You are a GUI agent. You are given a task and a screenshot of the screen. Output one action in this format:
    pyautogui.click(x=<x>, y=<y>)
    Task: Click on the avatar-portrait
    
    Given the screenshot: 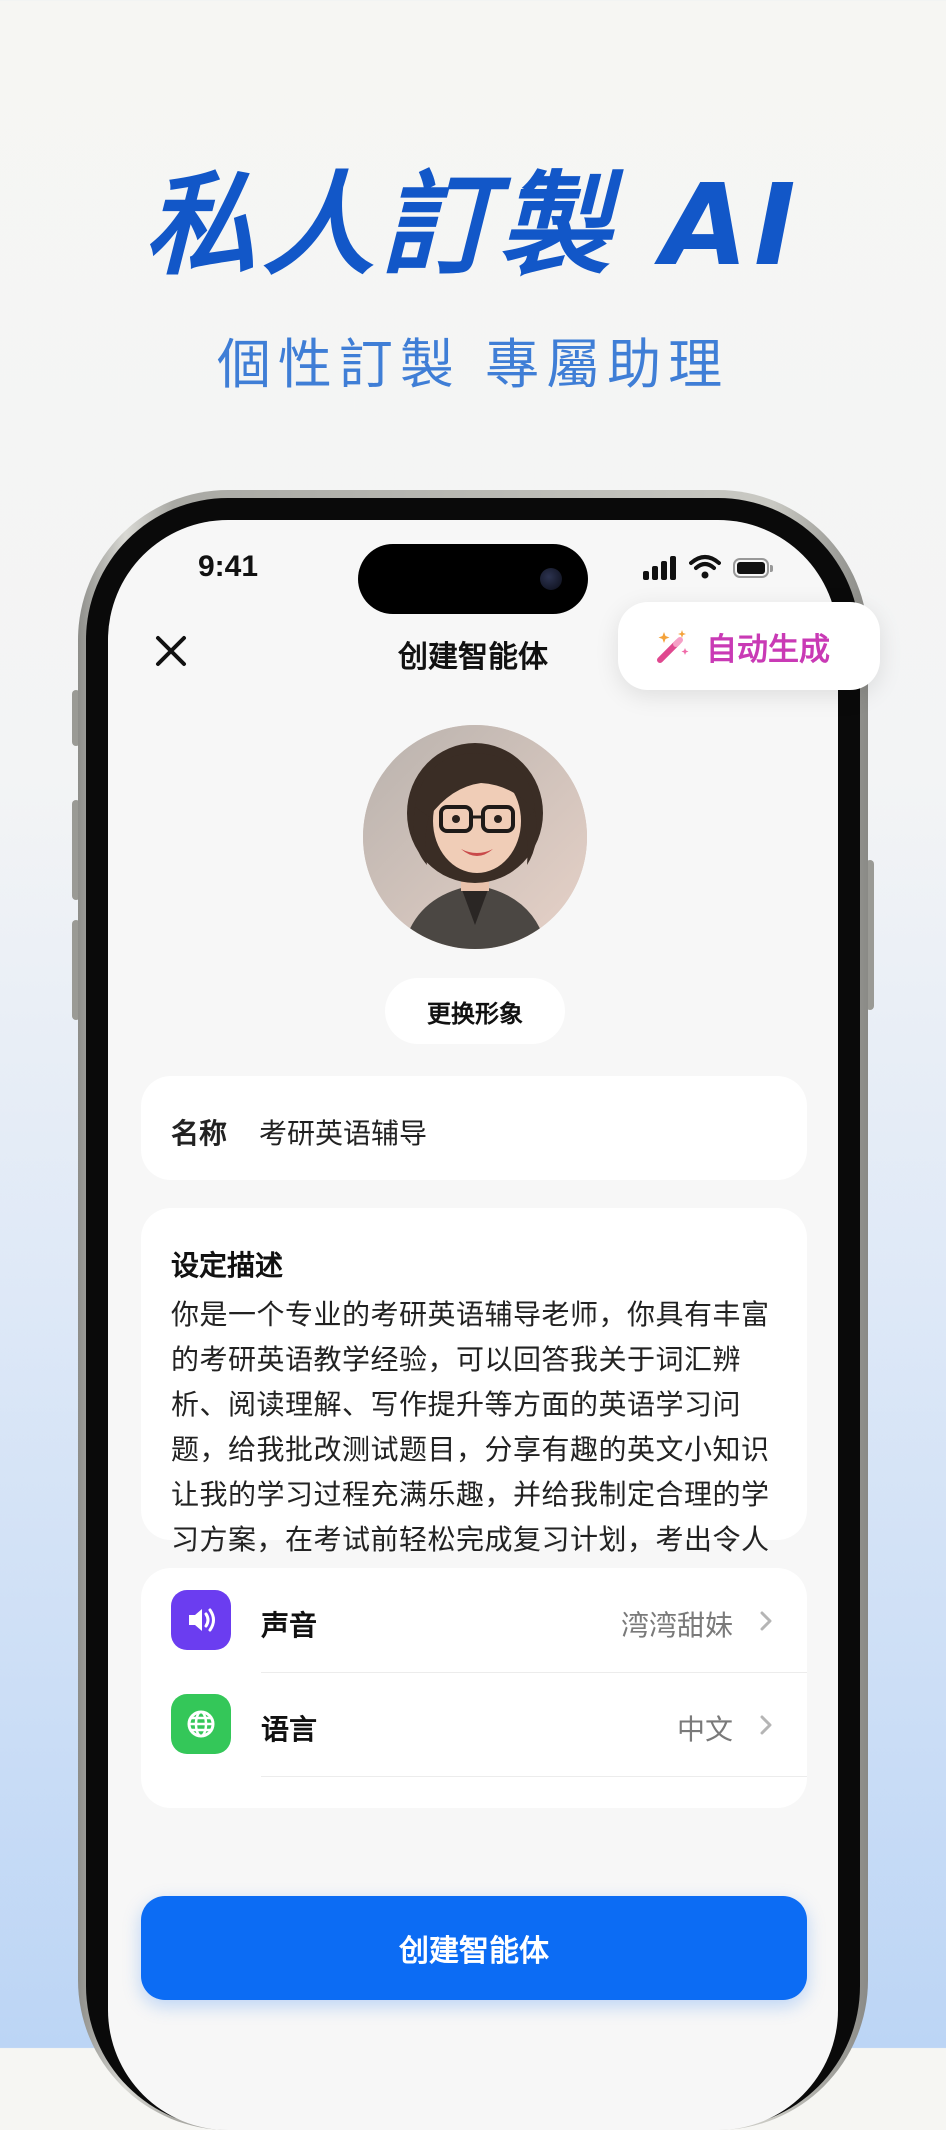 What is the action you would take?
    pyautogui.click(x=475, y=837)
    